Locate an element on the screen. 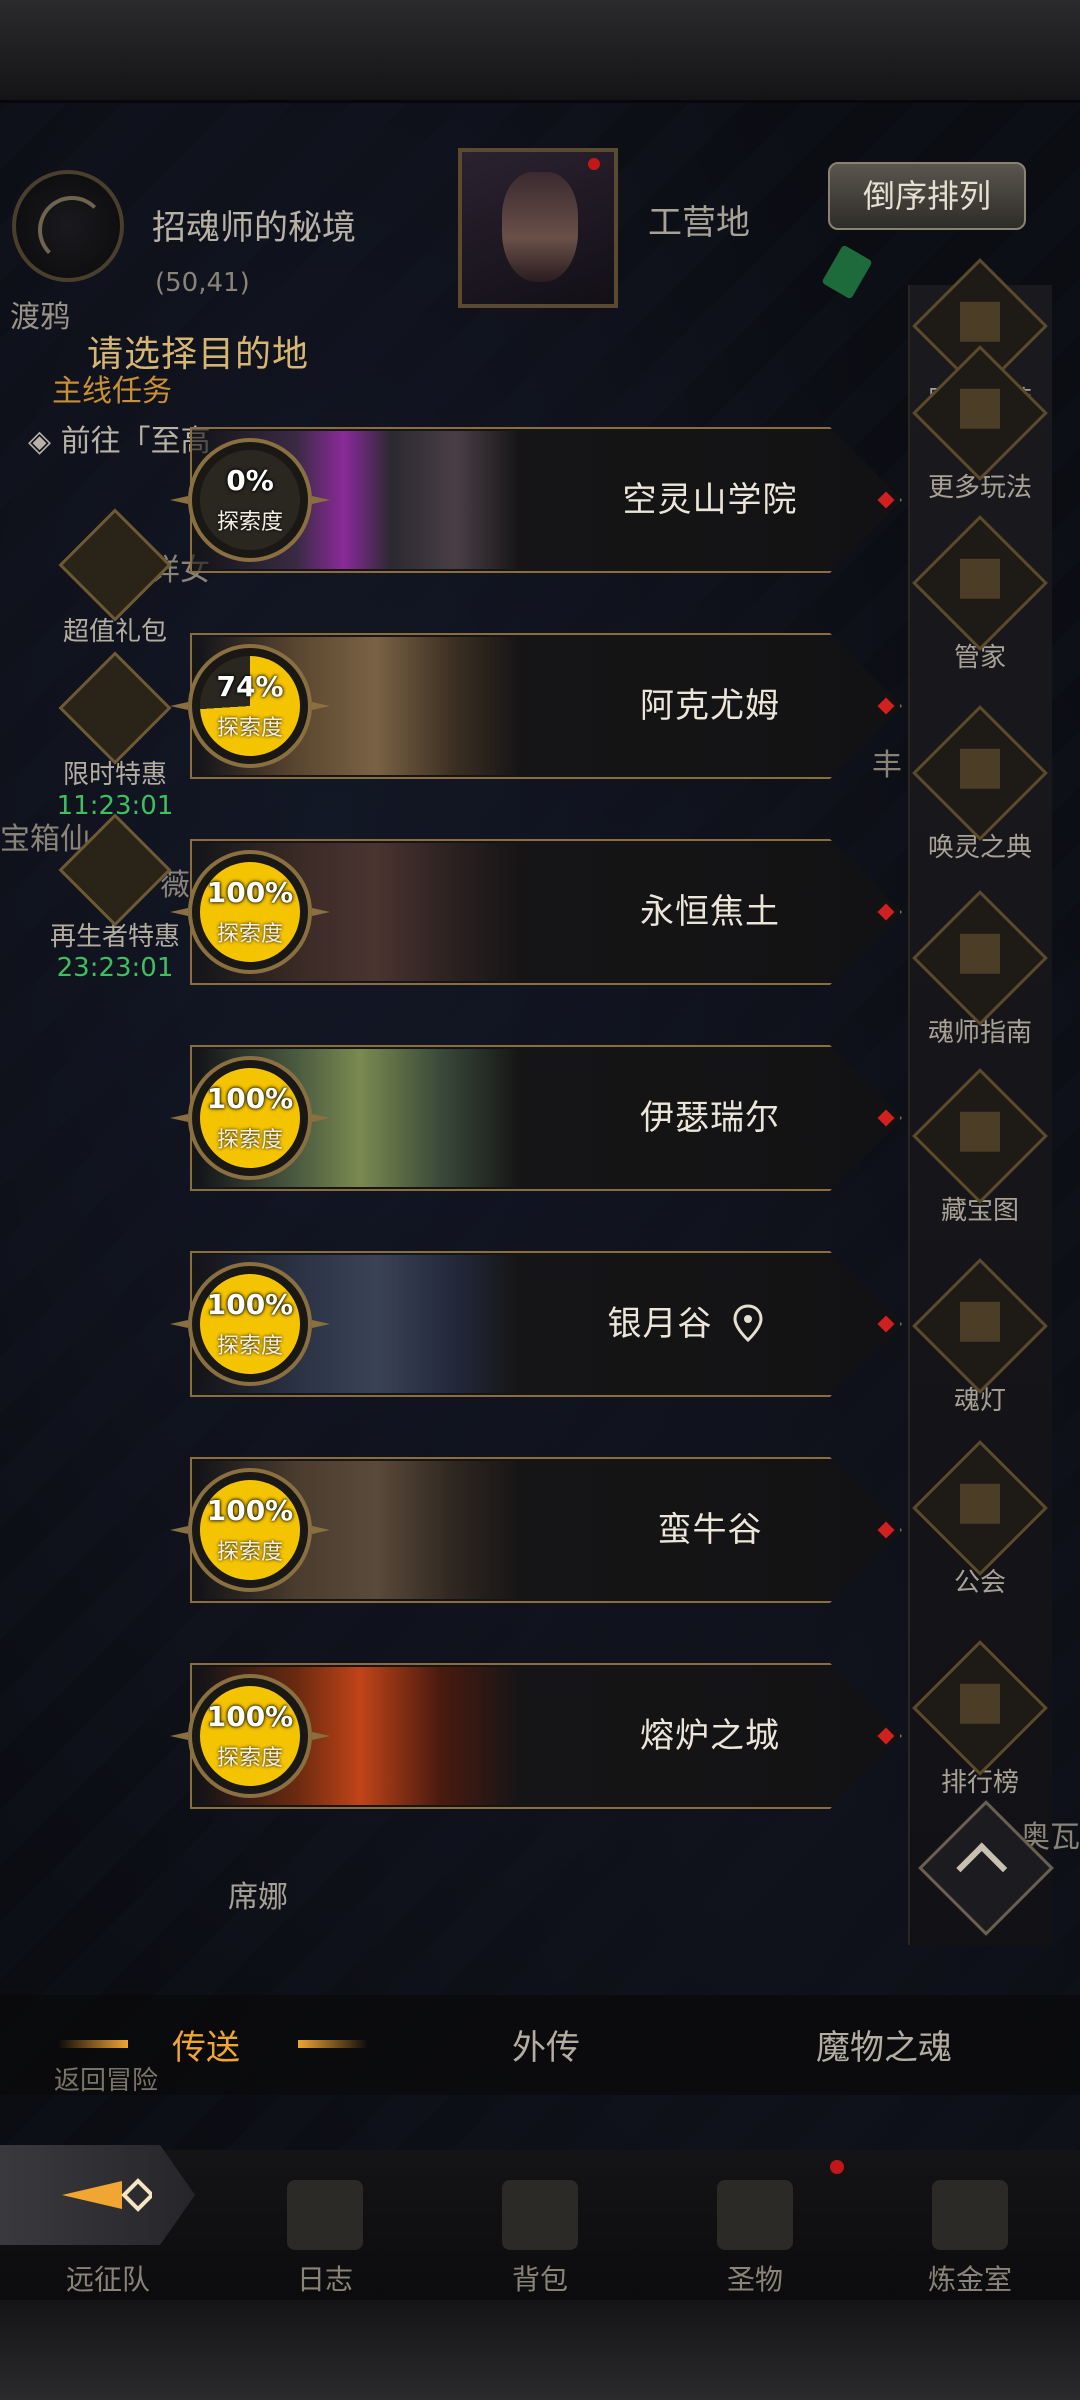 The image size is (1080, 2400). leaderboard-button: 排行榜 is located at coordinates (980, 1719).